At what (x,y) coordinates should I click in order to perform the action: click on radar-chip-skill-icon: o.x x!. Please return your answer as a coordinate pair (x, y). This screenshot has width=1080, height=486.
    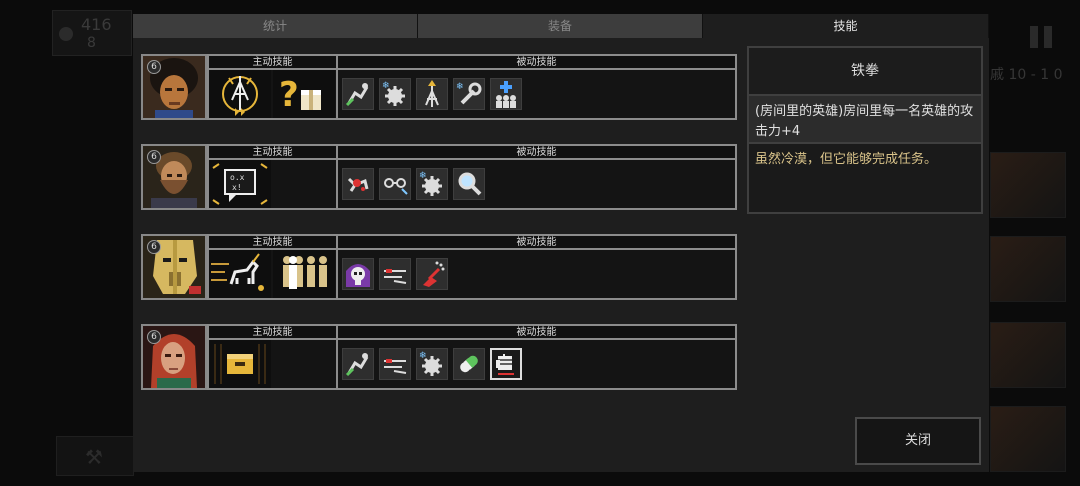
    Looking at the image, I should click on (240, 184).